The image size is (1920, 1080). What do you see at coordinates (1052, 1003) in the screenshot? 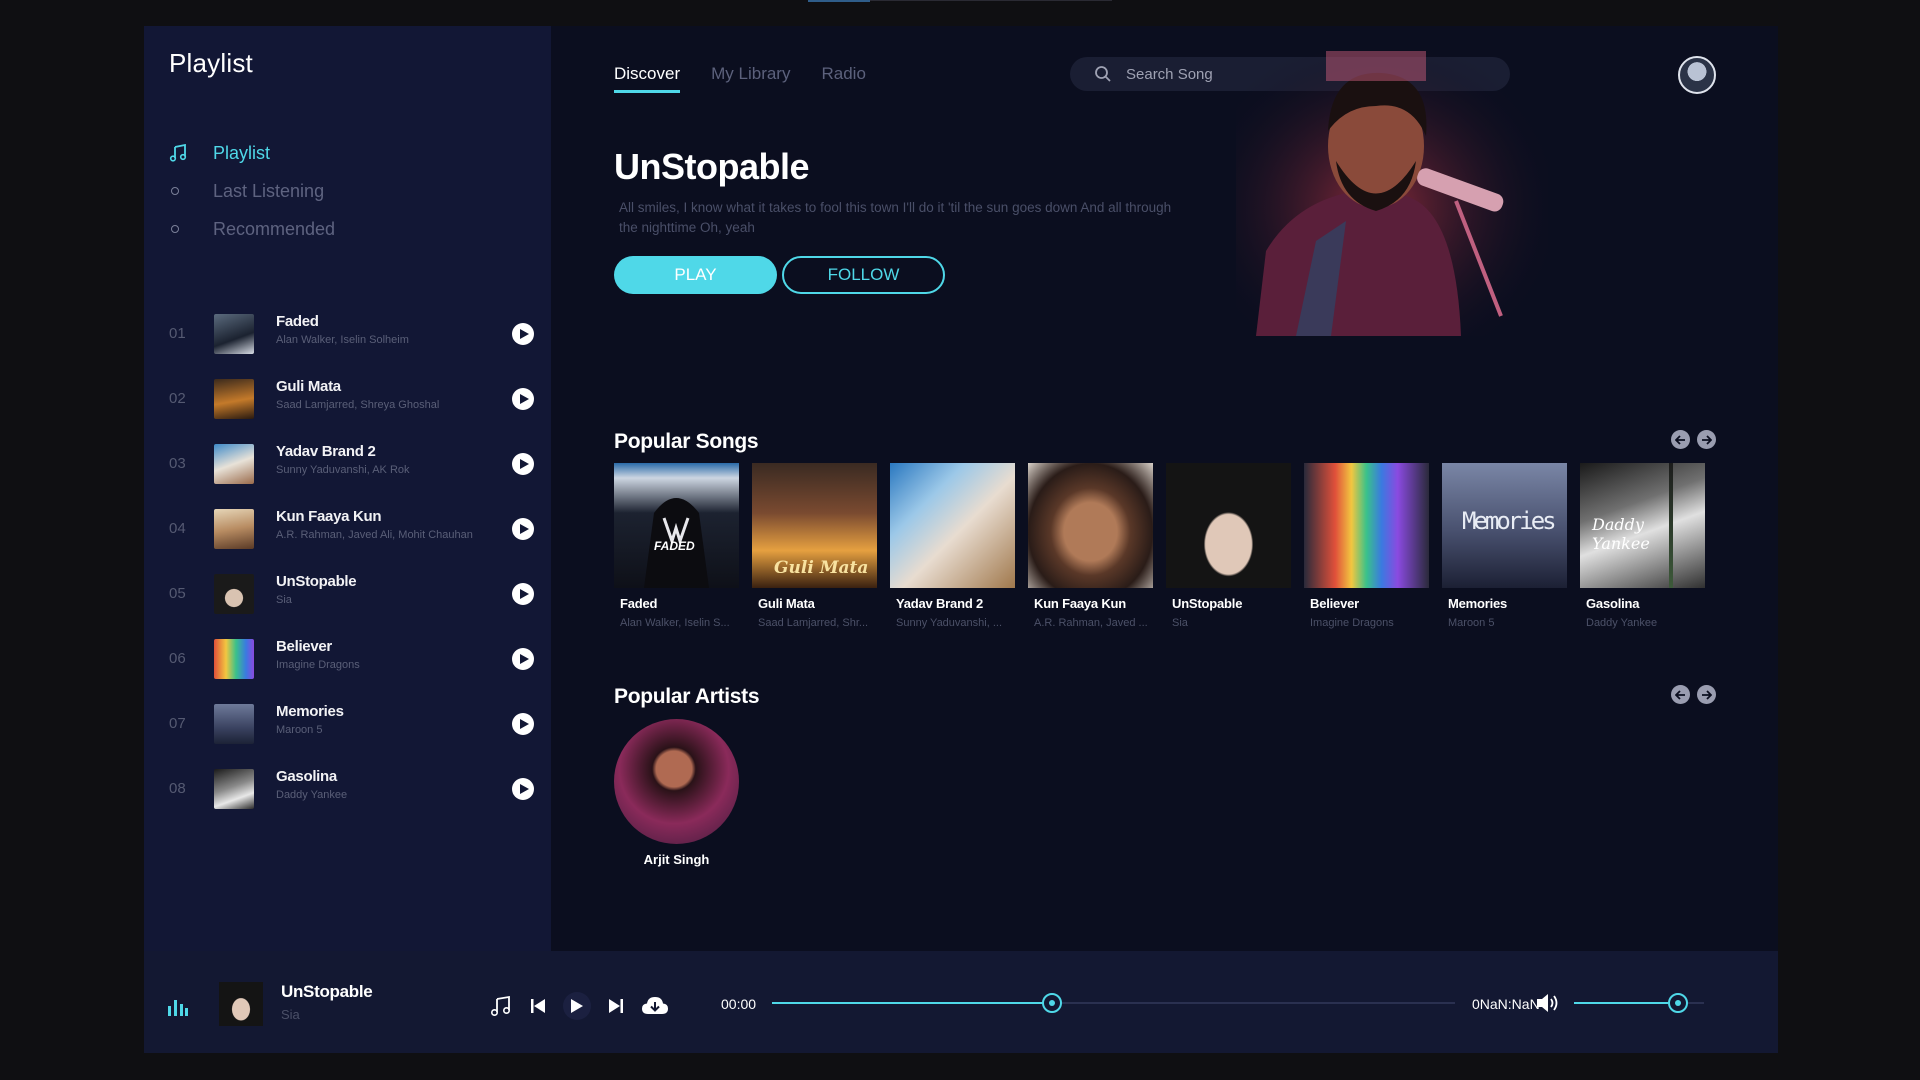
I see `progress-knob` at bounding box center [1052, 1003].